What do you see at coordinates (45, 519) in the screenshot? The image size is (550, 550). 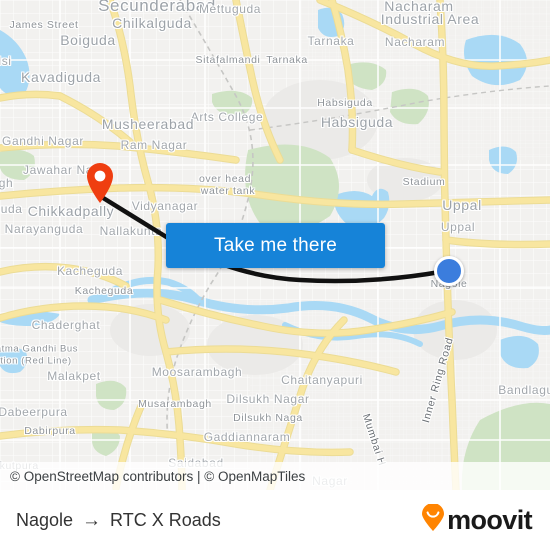 I see `trip-origin-label: Nagole` at bounding box center [45, 519].